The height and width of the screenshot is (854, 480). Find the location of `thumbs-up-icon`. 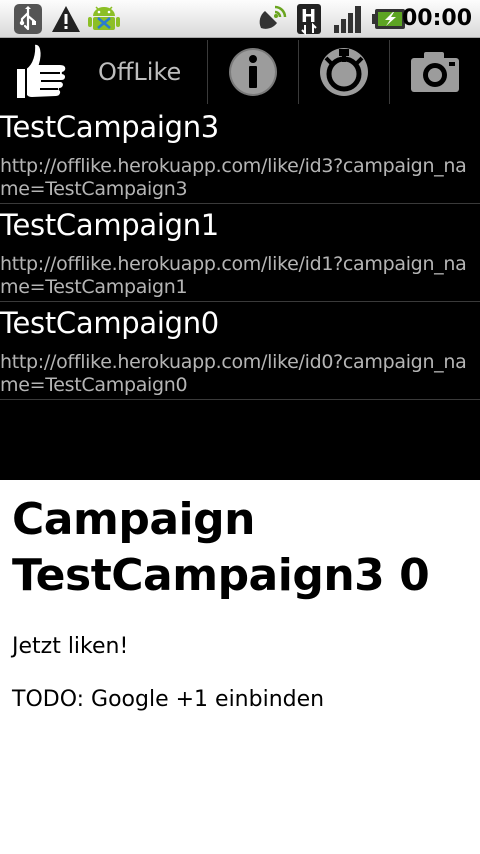

thumbs-up-icon is located at coordinates (43, 72).